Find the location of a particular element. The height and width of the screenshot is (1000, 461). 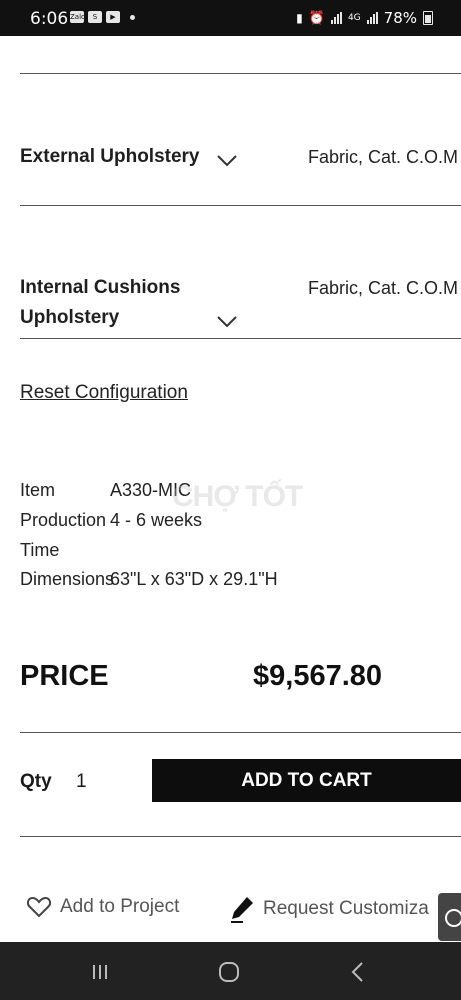

reset-configuration-link: Reset Configuration is located at coordinates (104, 393).